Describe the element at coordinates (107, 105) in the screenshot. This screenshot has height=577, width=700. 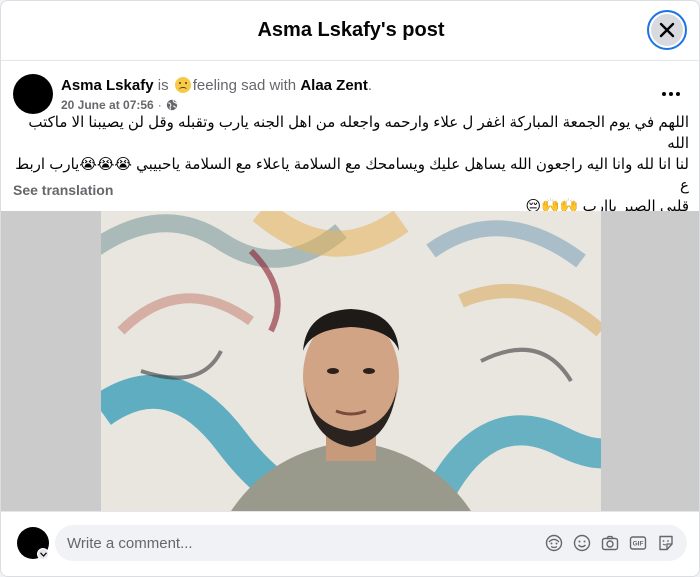
I see `post-timestamp: 20 June at 07:56` at that location.